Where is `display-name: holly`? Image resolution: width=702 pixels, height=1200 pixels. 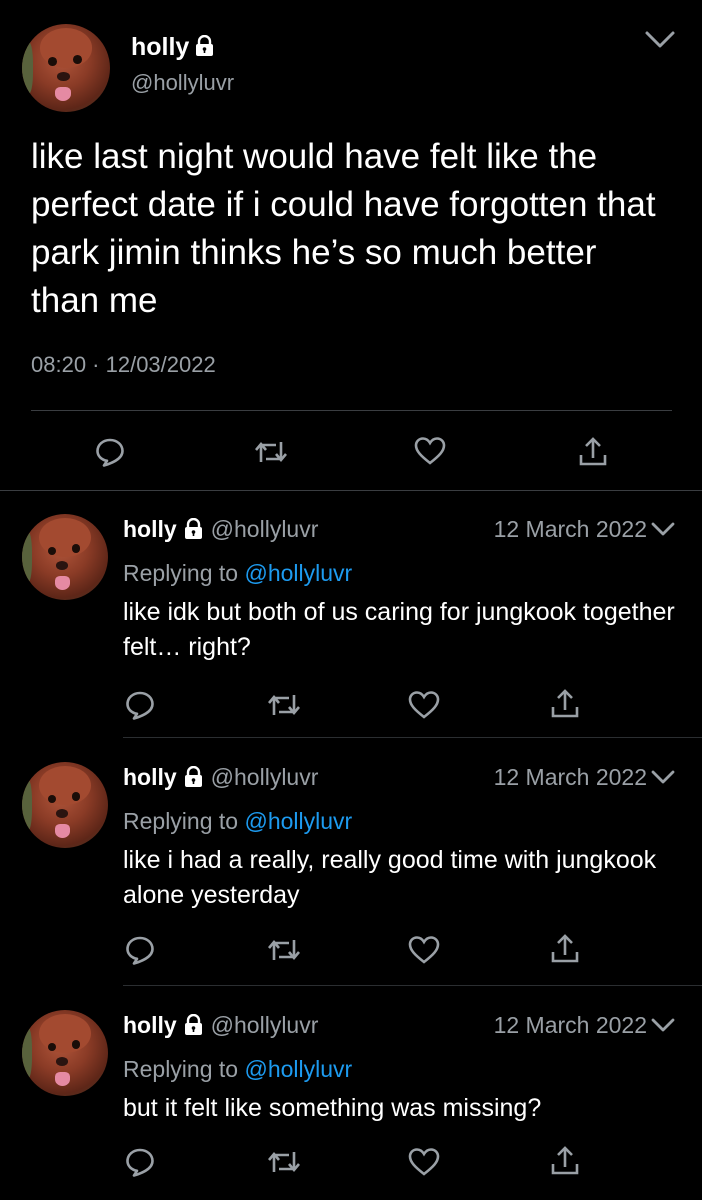
display-name: holly is located at coordinates (172, 47).